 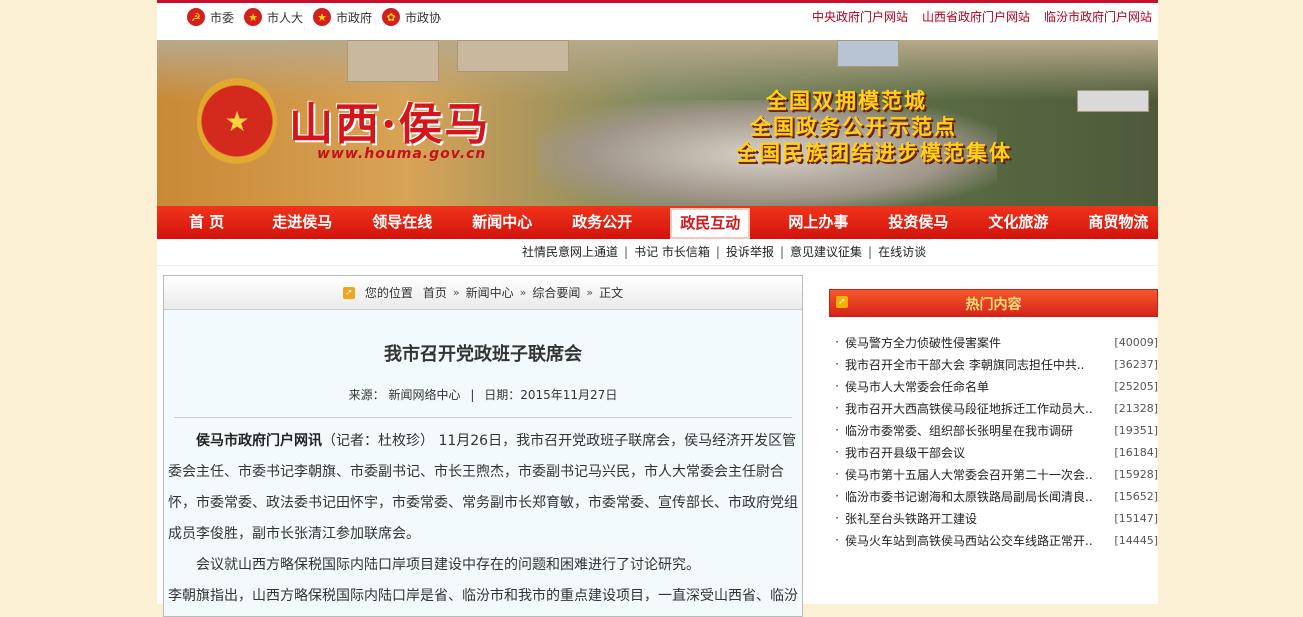 I want to click on hot-item: · 张礼至台头铁路开工建设 [15147], so click(x=993, y=518).